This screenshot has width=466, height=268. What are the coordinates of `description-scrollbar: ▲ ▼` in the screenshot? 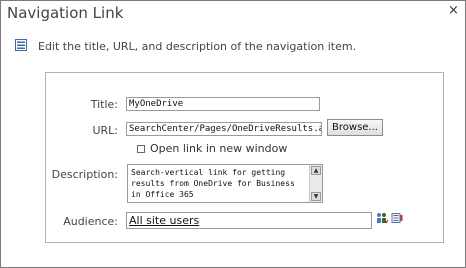 It's located at (315, 183).